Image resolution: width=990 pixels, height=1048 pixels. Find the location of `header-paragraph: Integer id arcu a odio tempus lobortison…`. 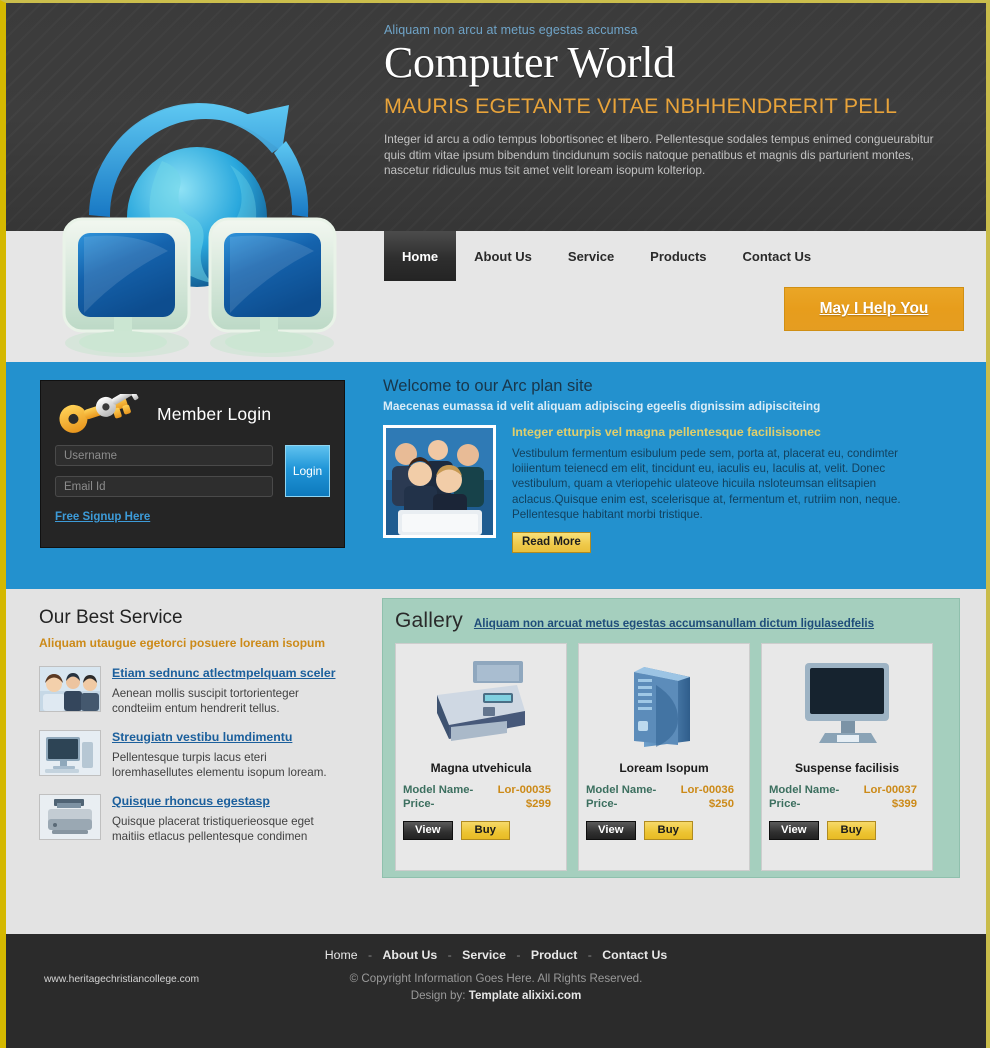

header-paragraph: Integer id arcu a odio tempus lobortison… is located at coordinates (659, 155).